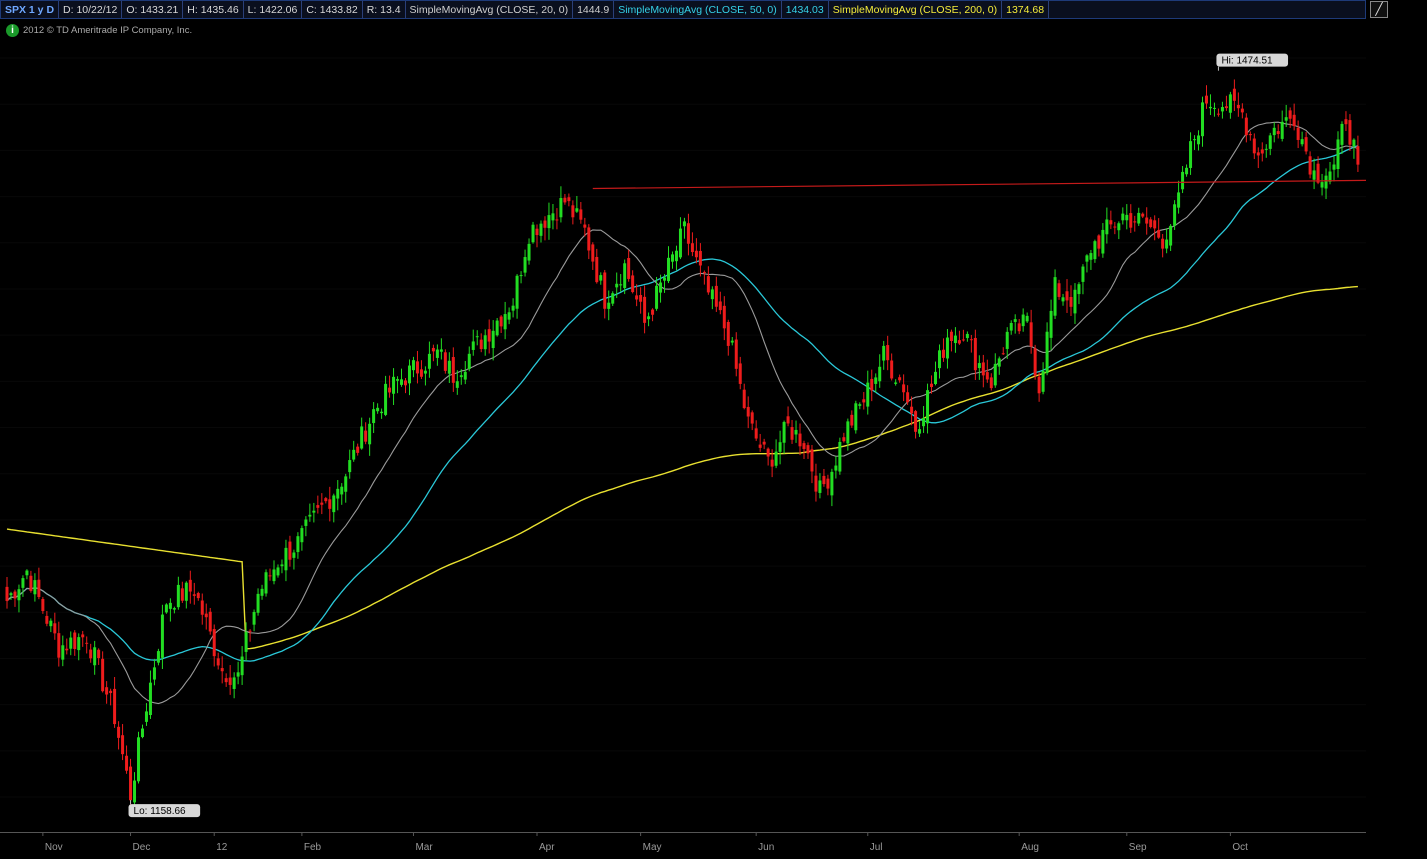 This screenshot has height=859, width=1427. I want to click on sma20-label: SimpleMovingAvg (CLOSE, 20, 0), so click(490, 9).